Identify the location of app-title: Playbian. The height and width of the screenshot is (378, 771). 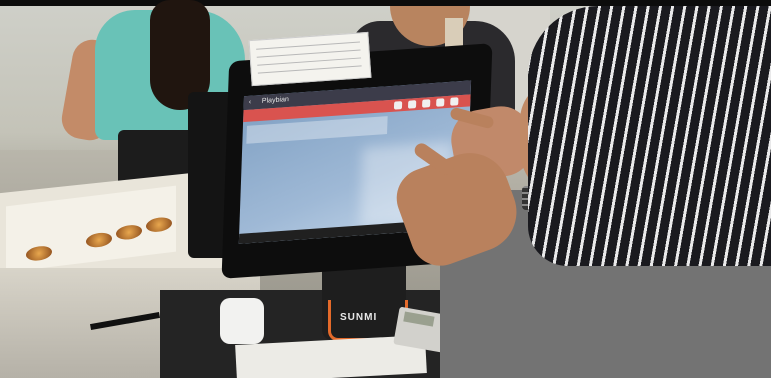
(275, 100).